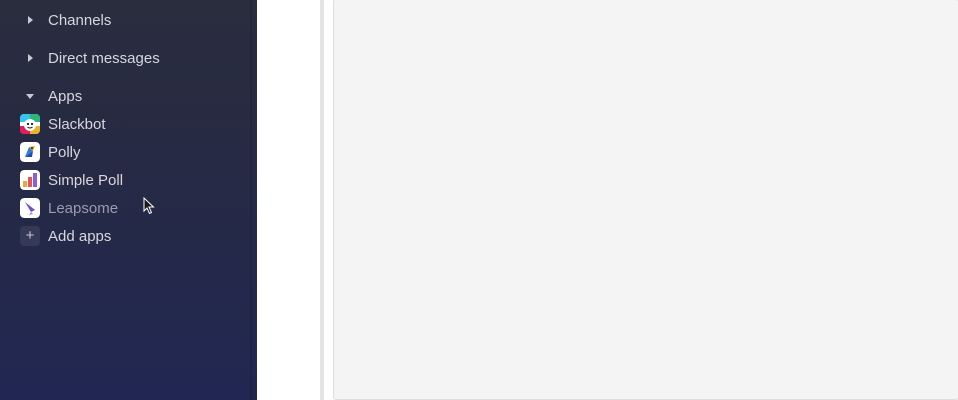 This screenshot has width=958, height=400. Describe the element at coordinates (128, 124) in the screenshot. I see `sidebar-item-slackbot: Slackbot` at that location.